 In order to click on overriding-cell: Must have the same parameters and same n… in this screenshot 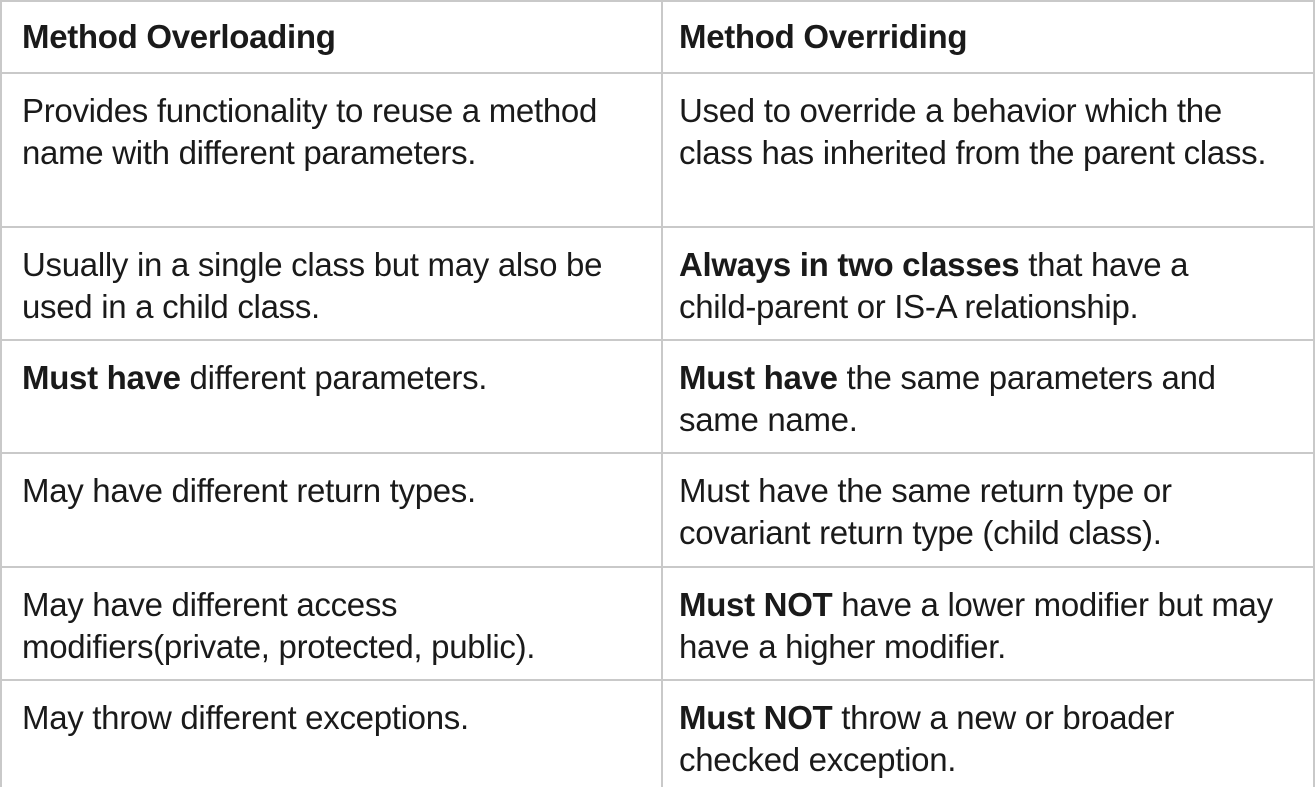, I will do `click(988, 396)`.